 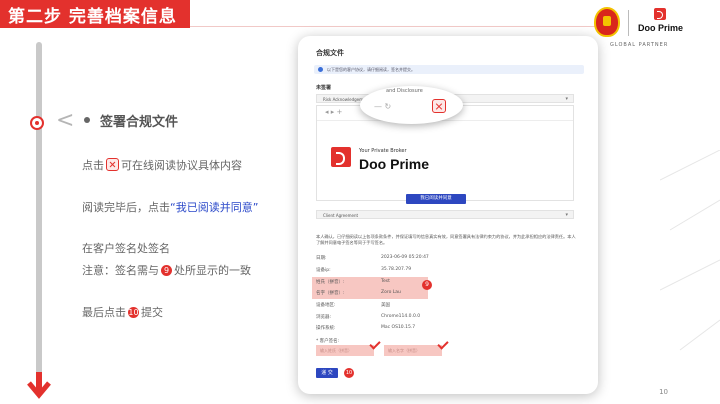 I want to click on field-value: 美国, so click(x=385, y=305).